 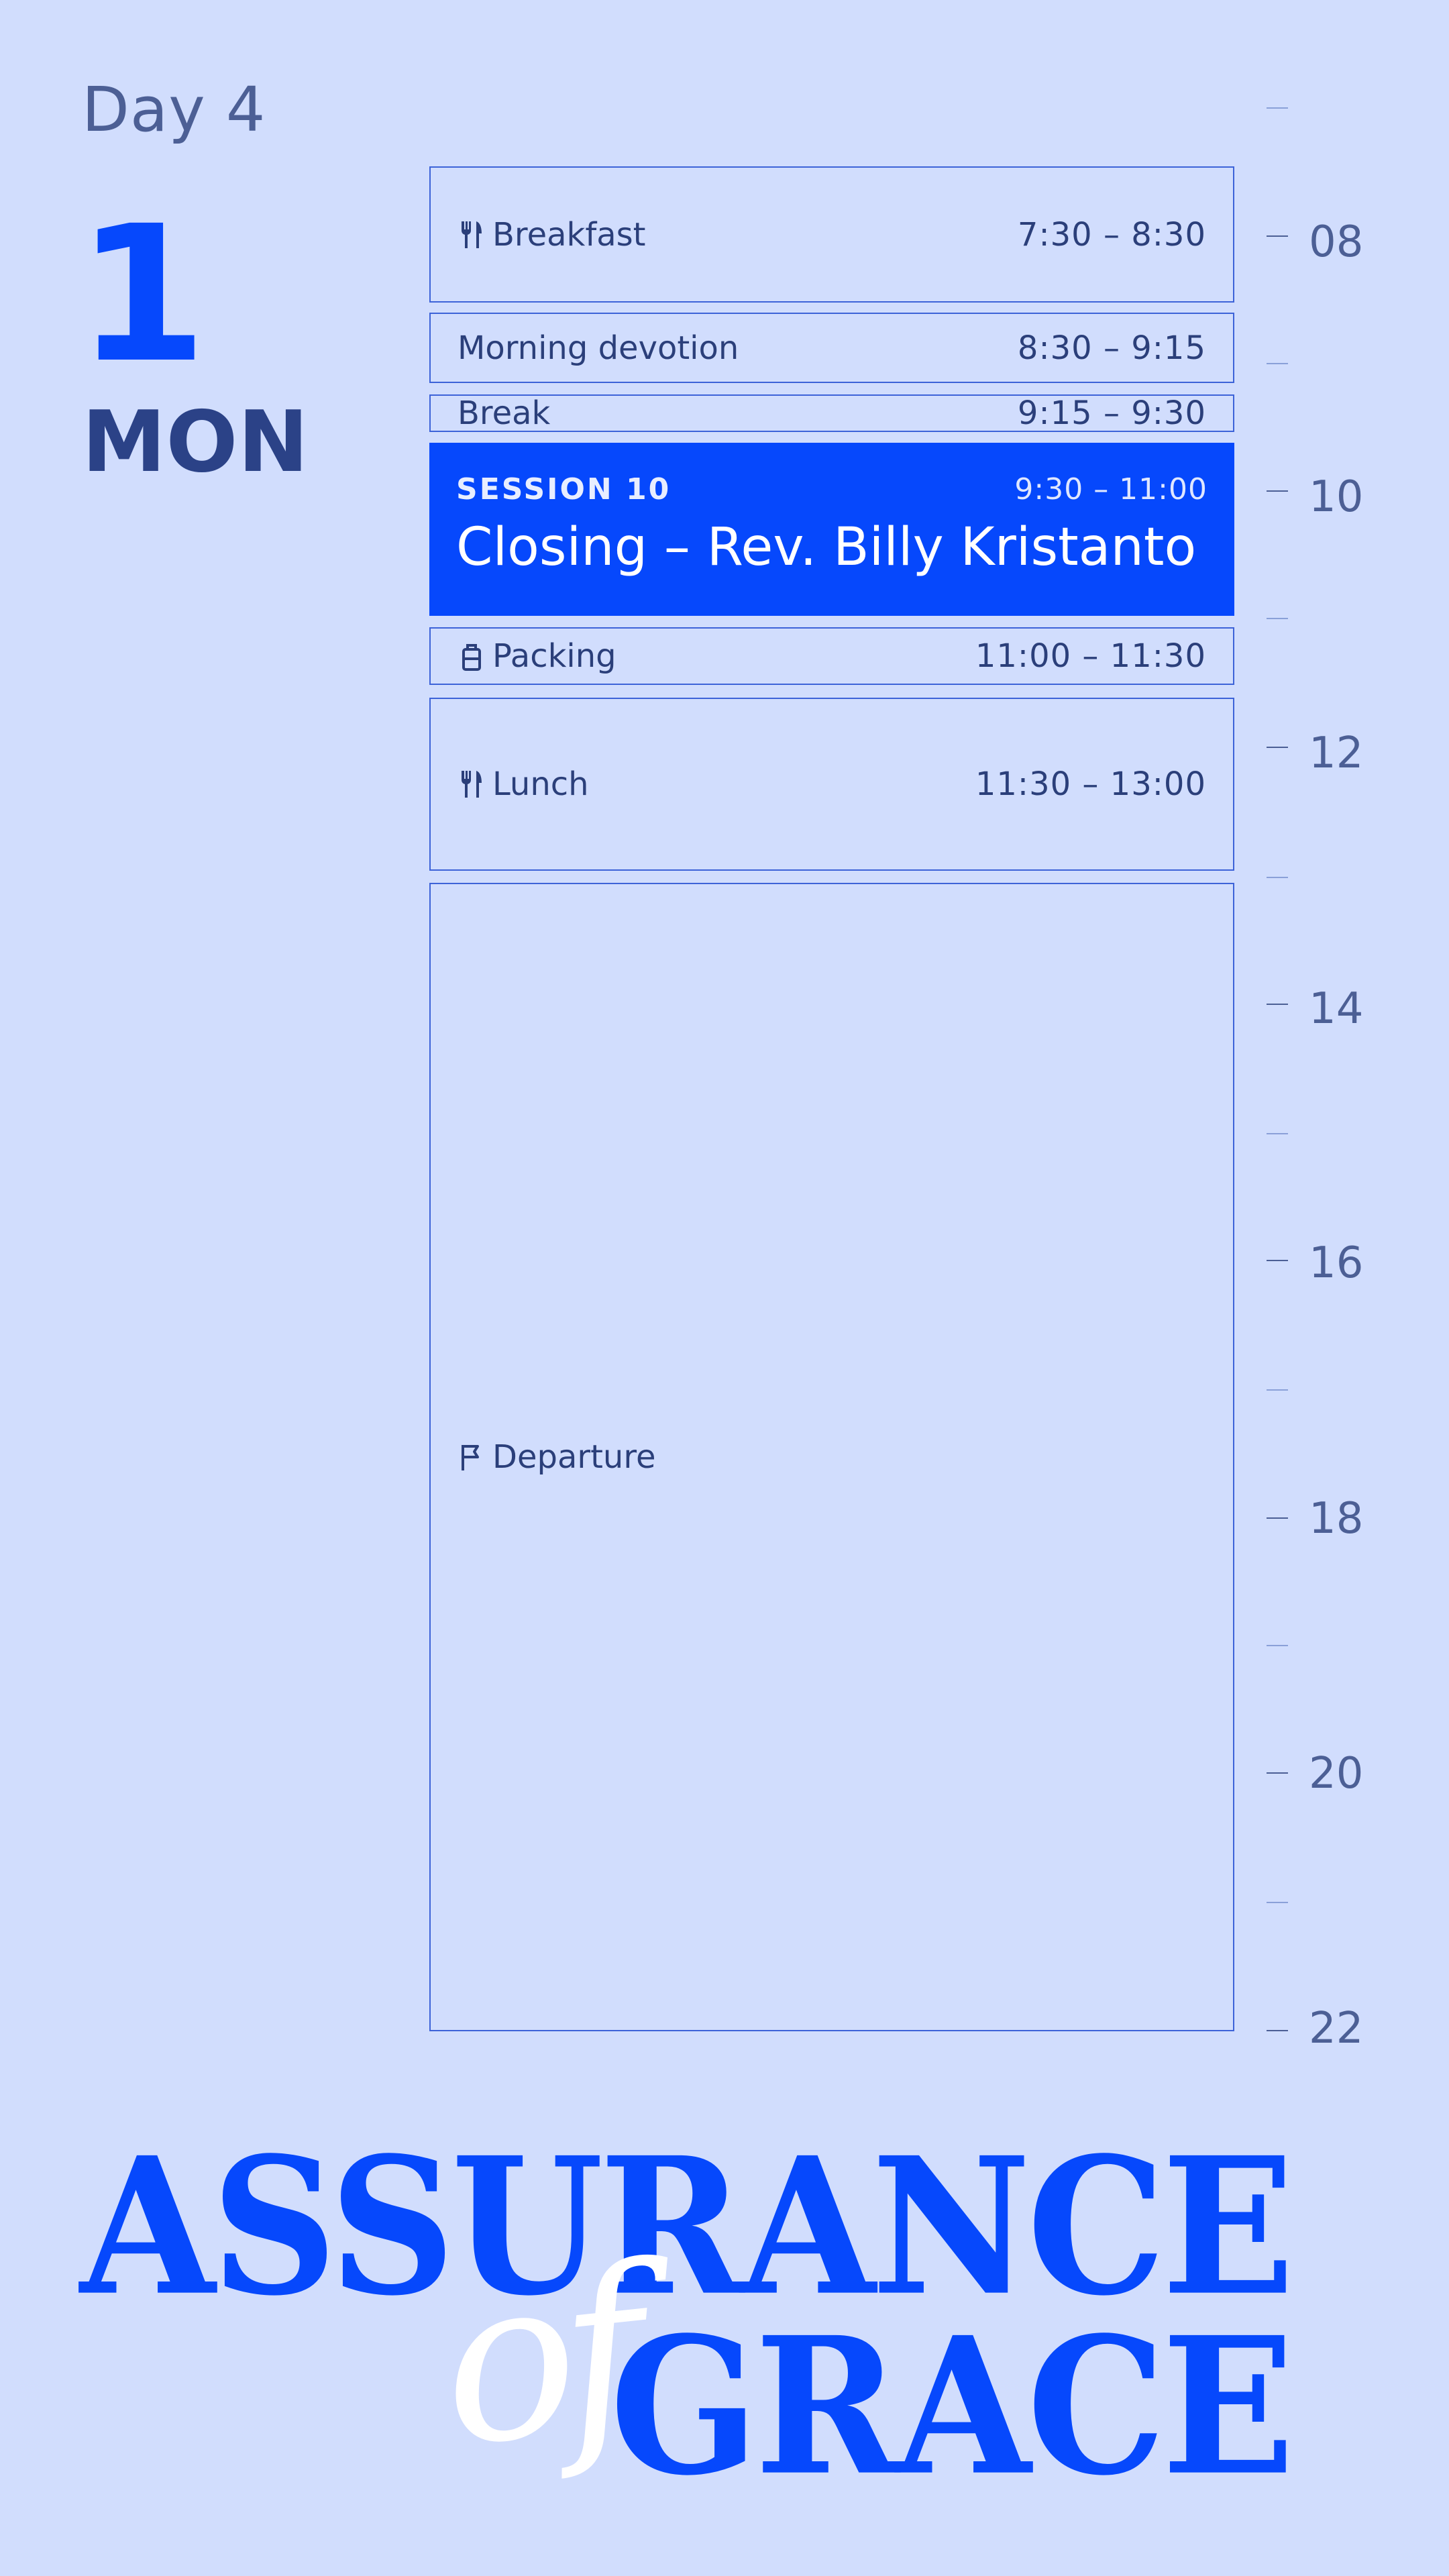 I want to click on day-label: Day 4, so click(x=174, y=110).